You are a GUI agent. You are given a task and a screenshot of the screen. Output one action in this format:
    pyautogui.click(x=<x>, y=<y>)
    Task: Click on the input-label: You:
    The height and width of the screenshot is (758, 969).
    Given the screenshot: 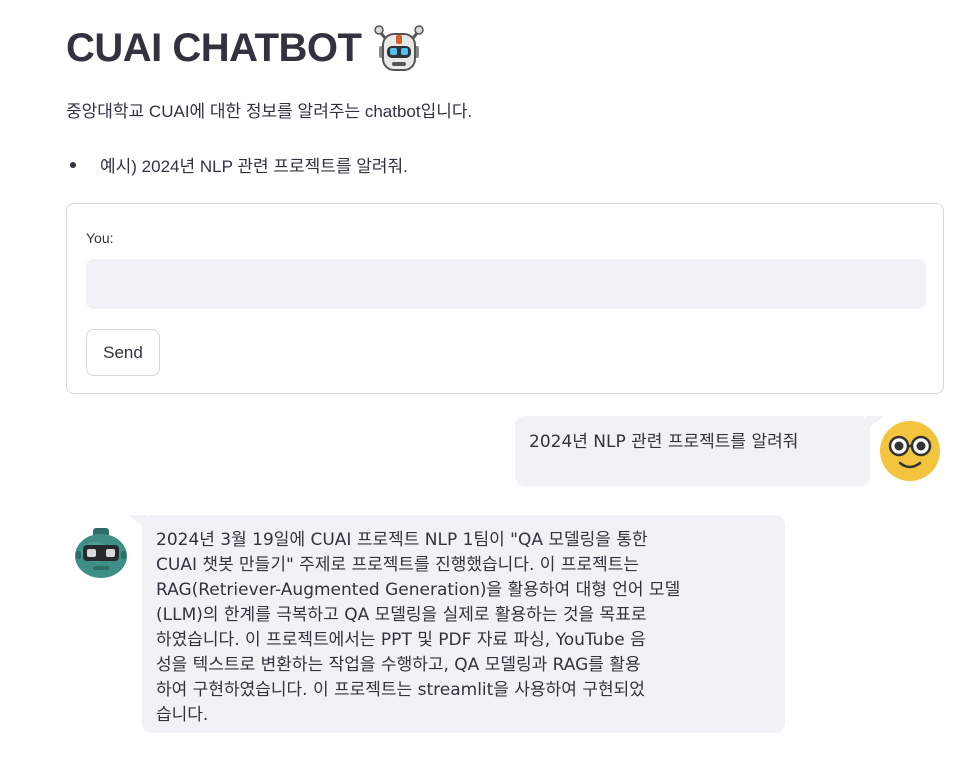 What is the action you would take?
    pyautogui.click(x=100, y=238)
    